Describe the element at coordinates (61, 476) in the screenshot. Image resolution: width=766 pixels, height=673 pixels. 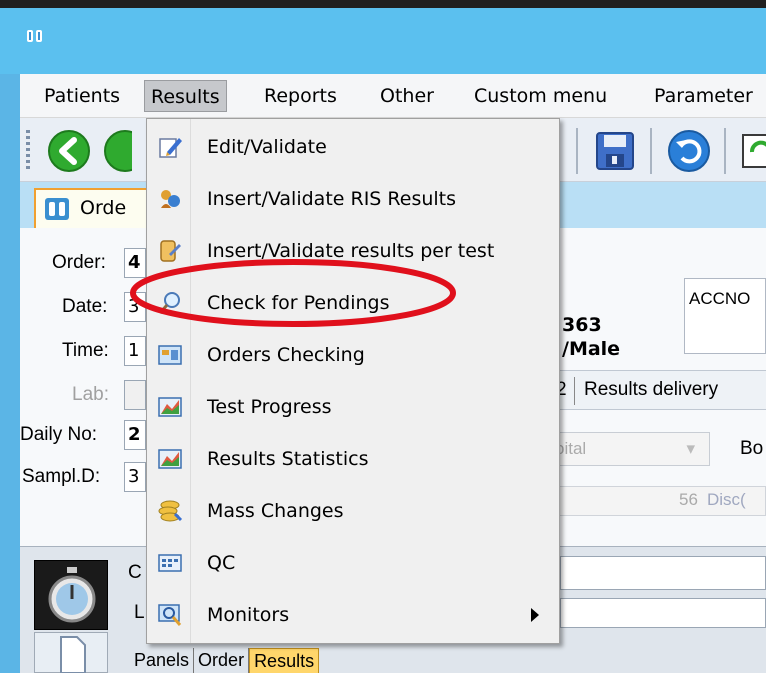
I see `sampl-d-label: Sampl.D:` at that location.